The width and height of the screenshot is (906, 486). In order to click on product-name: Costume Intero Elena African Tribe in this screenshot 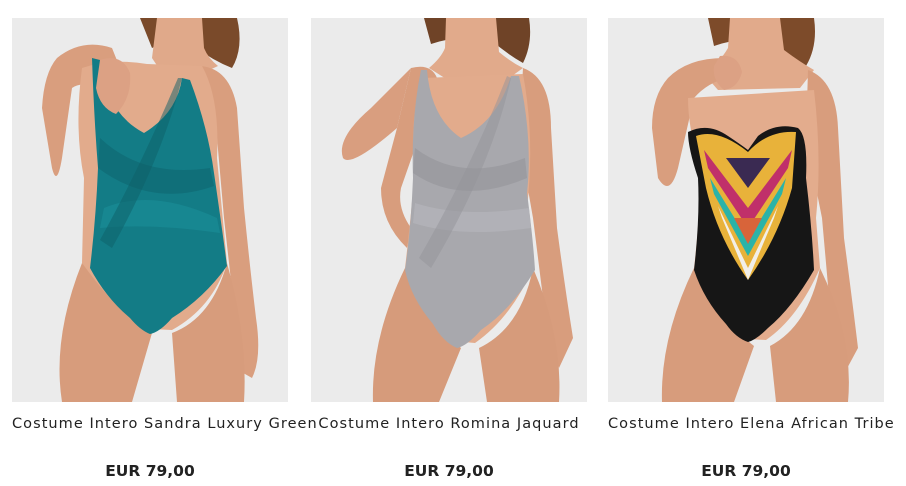, I will do `click(751, 424)`.